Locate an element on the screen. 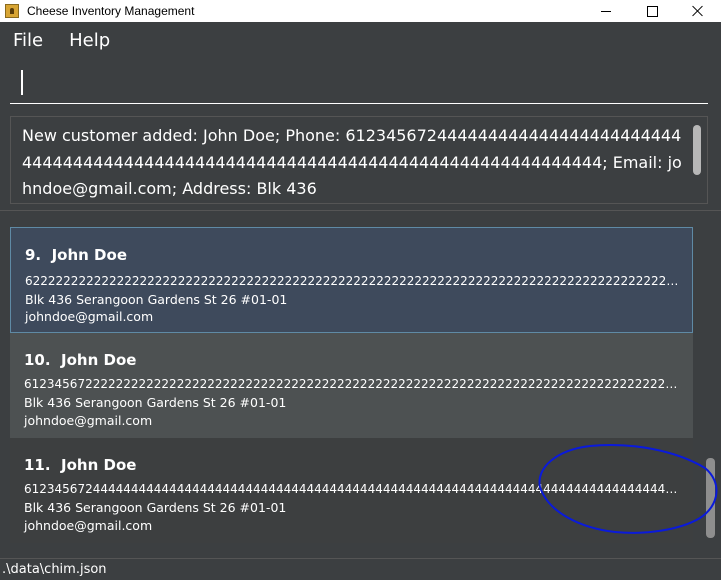 Image resolution: width=721 pixels, height=580 pixels. app-icon is located at coordinates (12, 11).